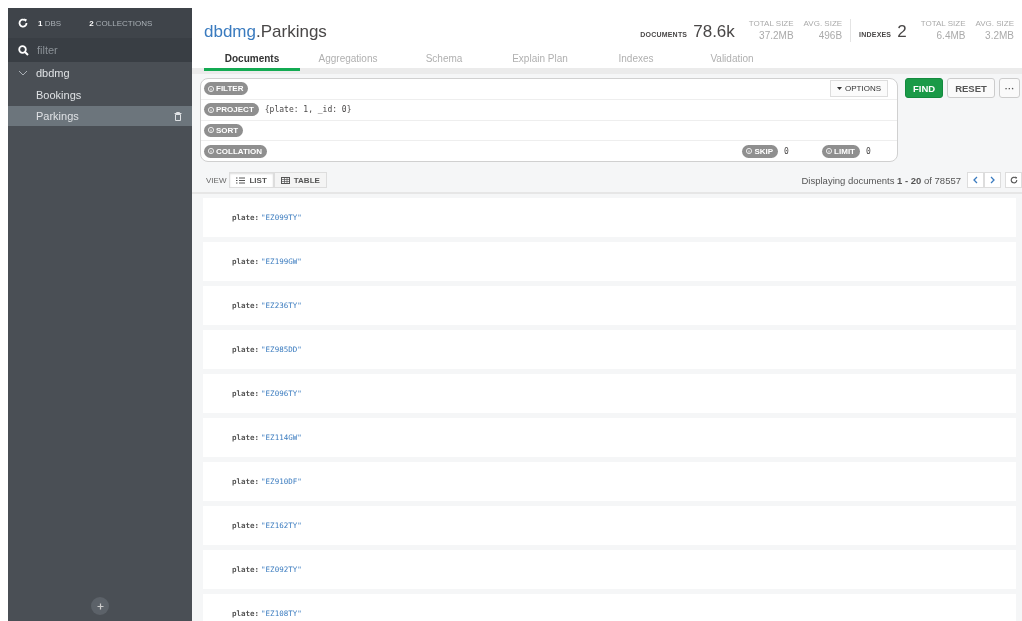 The width and height of the screenshot is (1022, 621). I want to click on collection-title: dbdmg.Parkings, so click(265, 32).